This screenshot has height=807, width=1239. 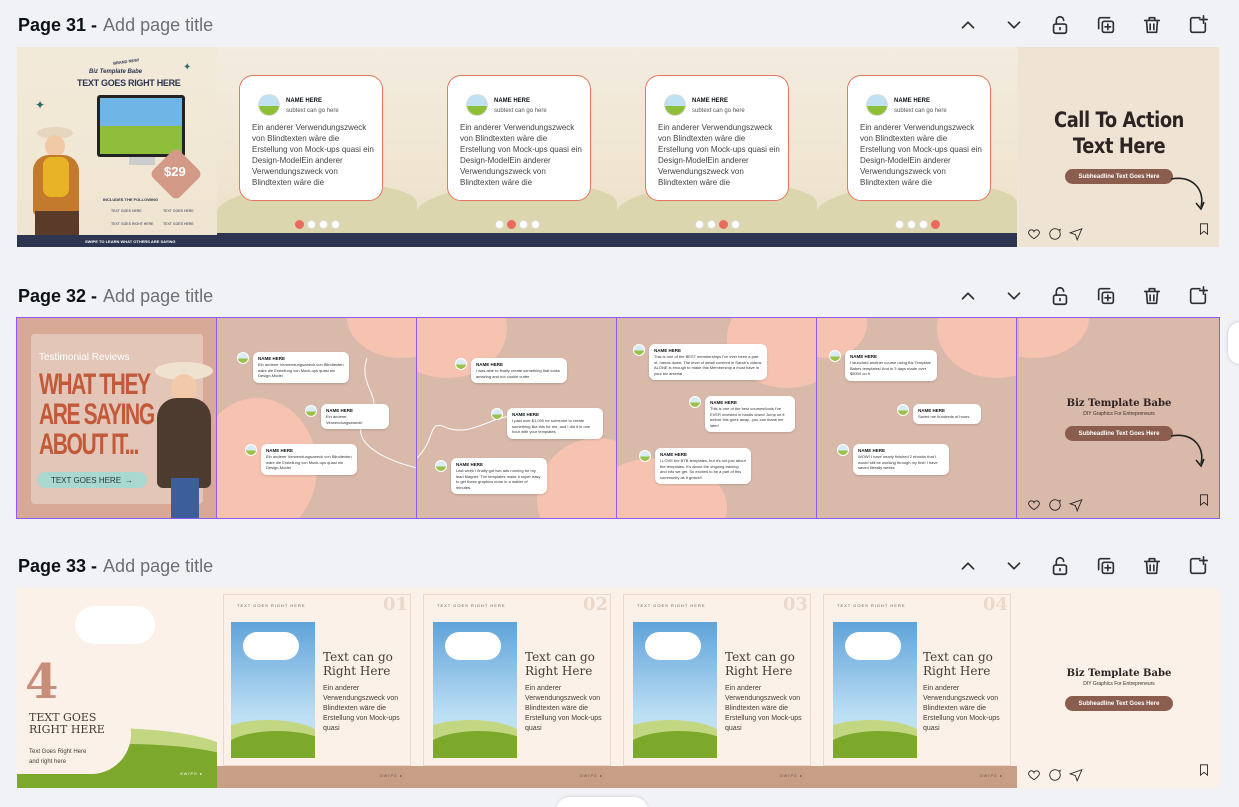 What do you see at coordinates (141, 126) in the screenshot?
I see `monitor-mockup` at bounding box center [141, 126].